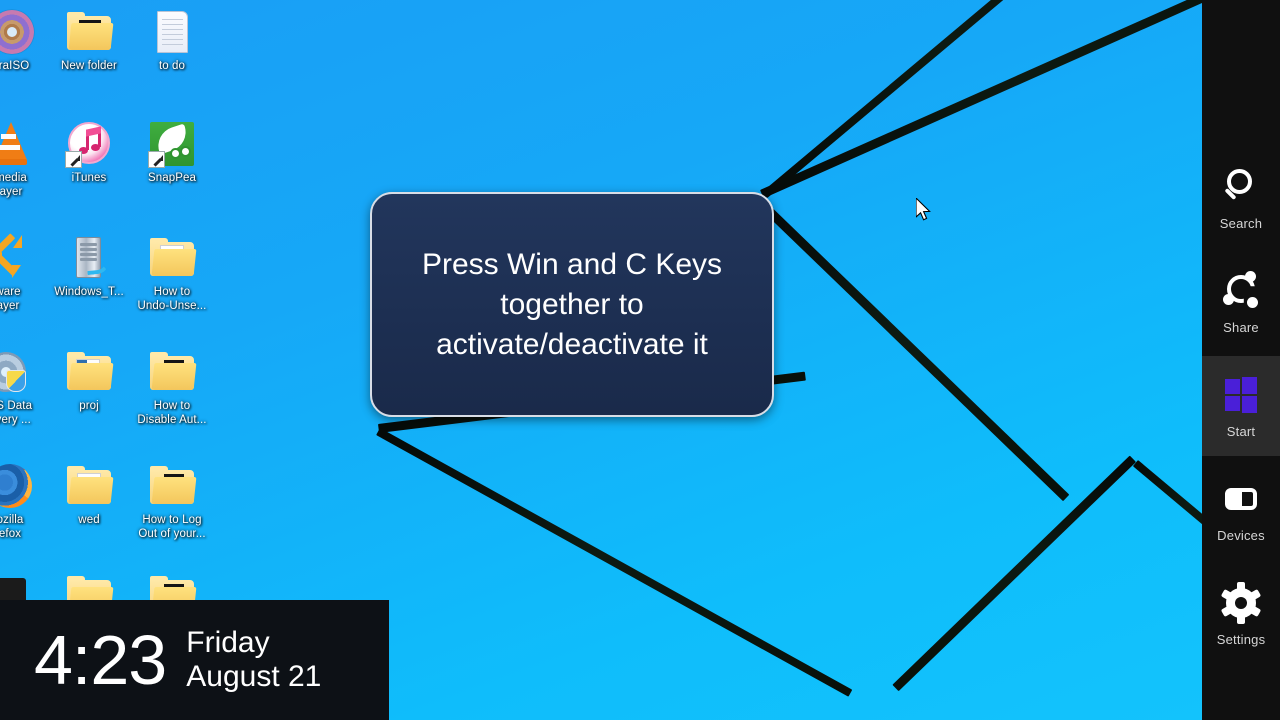 This screenshot has height=720, width=1280. What do you see at coordinates (17, 372) in the screenshot?
I see `data-recovery-icon` at bounding box center [17, 372].